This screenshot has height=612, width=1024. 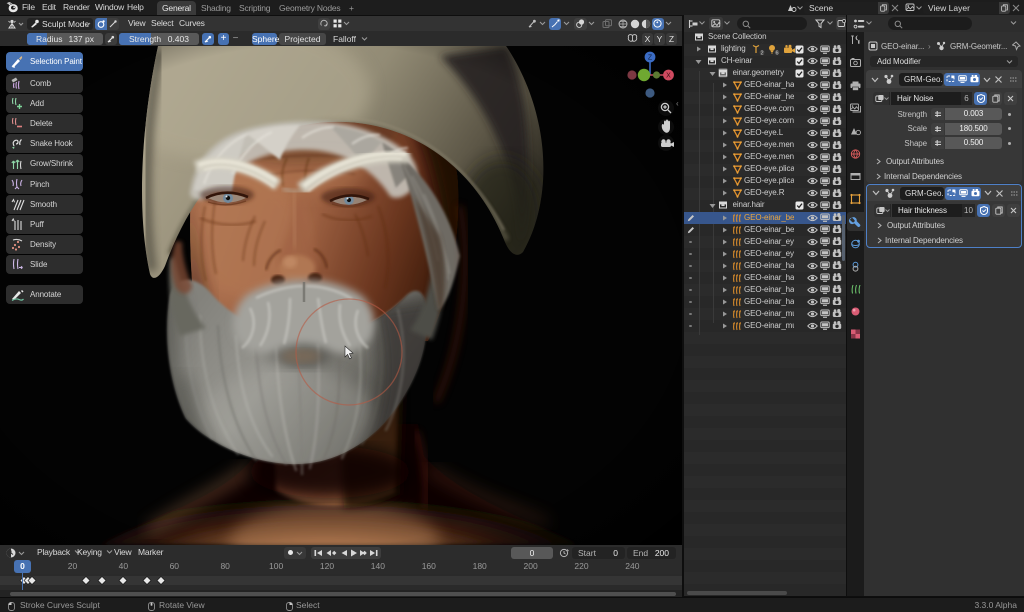 I want to click on svg-text: X, so click(x=668, y=76).